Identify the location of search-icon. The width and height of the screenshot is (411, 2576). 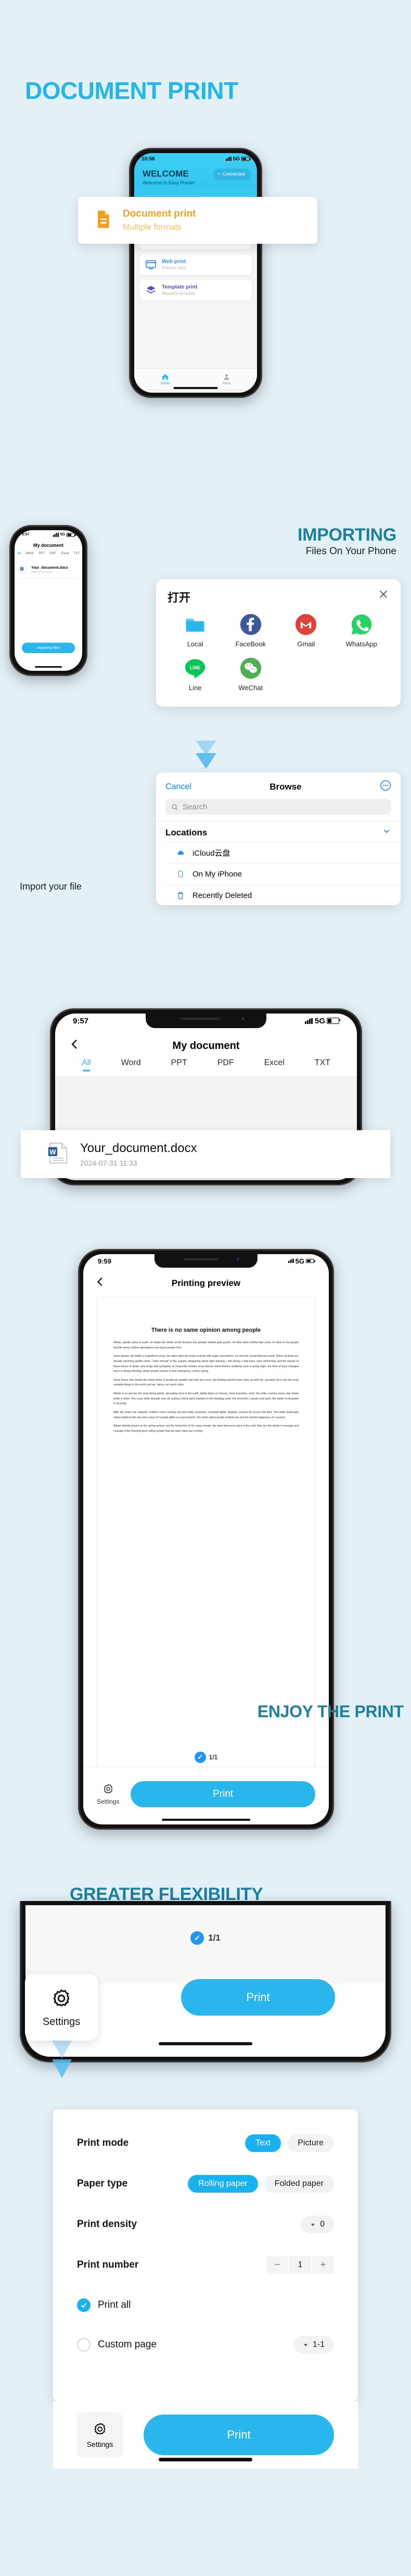
(175, 807).